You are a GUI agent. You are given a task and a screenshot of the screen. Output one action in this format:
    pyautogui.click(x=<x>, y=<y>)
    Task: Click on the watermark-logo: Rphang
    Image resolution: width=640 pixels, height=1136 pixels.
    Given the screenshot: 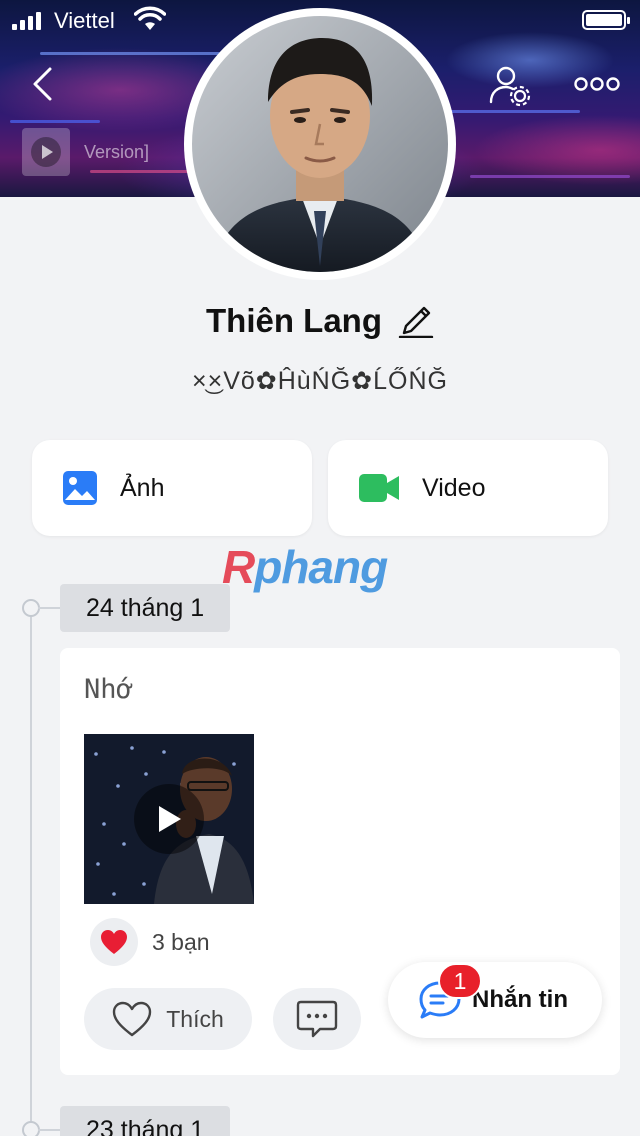 What is the action you would take?
    pyautogui.click(x=305, y=567)
    